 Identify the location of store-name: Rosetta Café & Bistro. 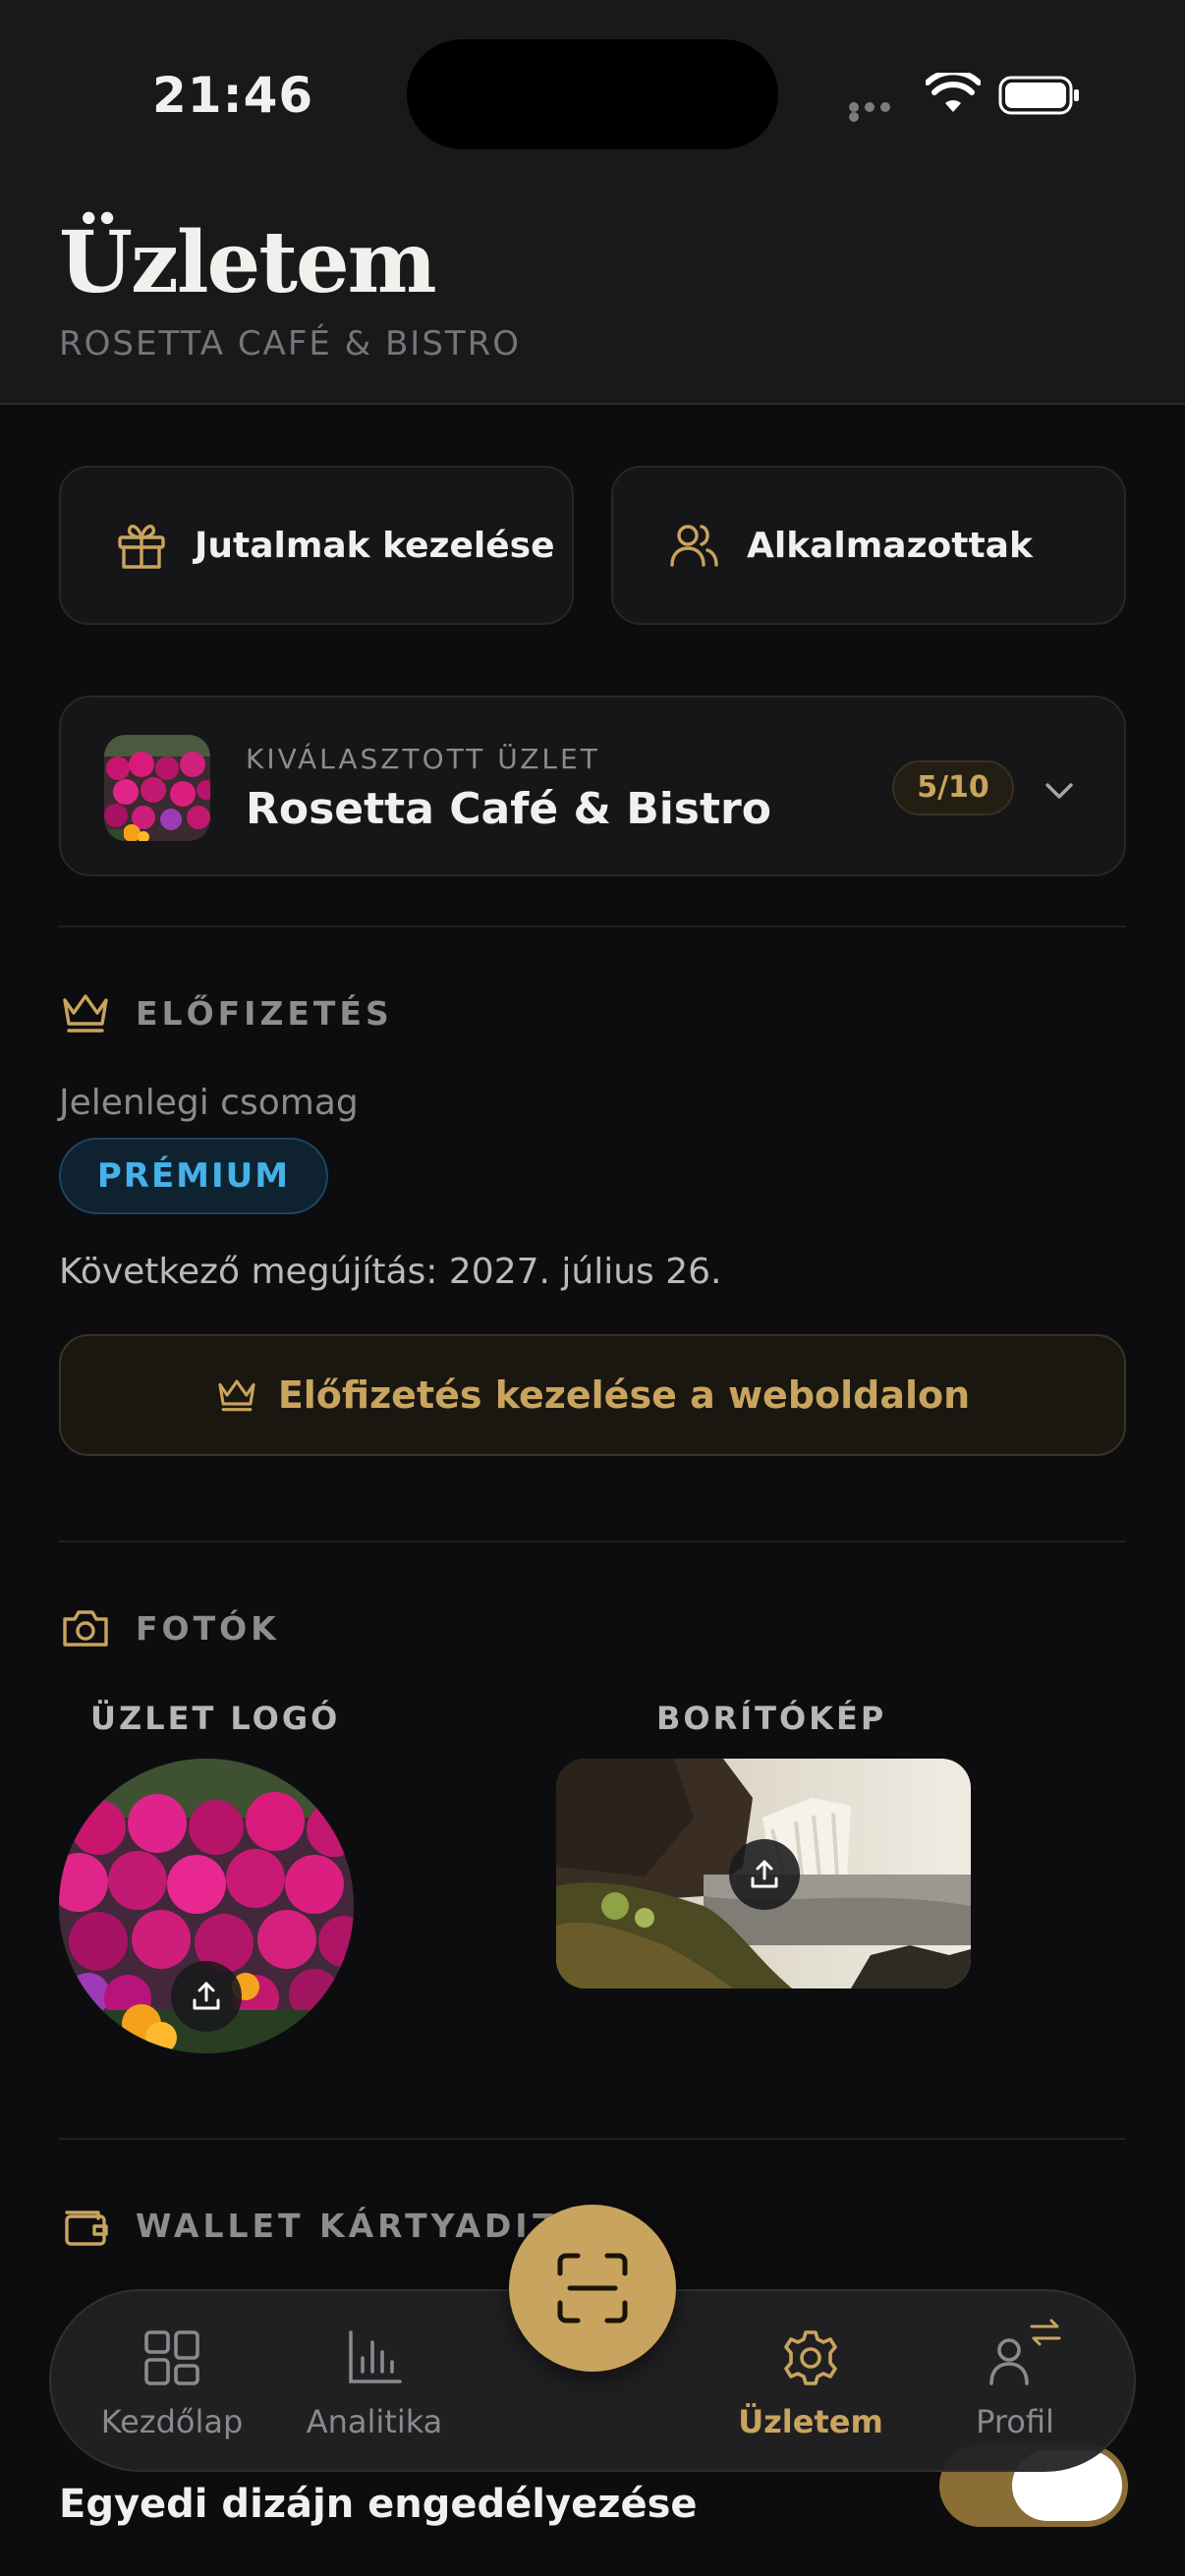
(509, 809).